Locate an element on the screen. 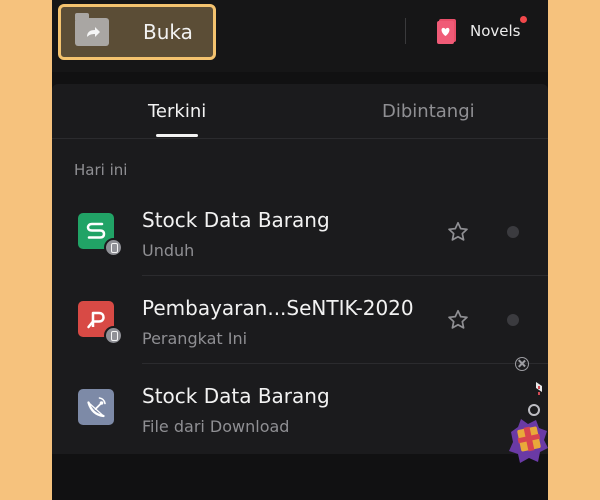 The height and width of the screenshot is (500, 600). file-location: Perangkat Ini is located at coordinates (195, 338).